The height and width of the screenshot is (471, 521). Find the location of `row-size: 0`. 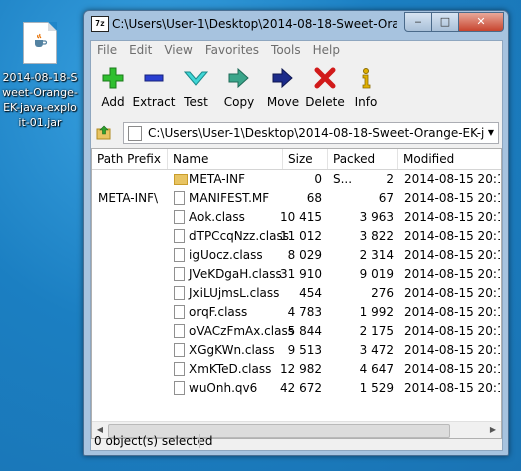

row-size: 0 is located at coordinates (318, 179).